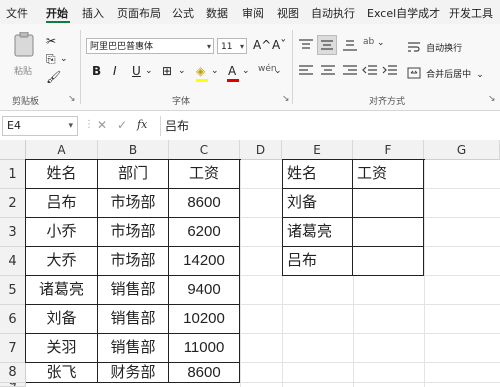  What do you see at coordinates (133, 348) in the screenshot?
I see `cell-b7: 销售部` at bounding box center [133, 348].